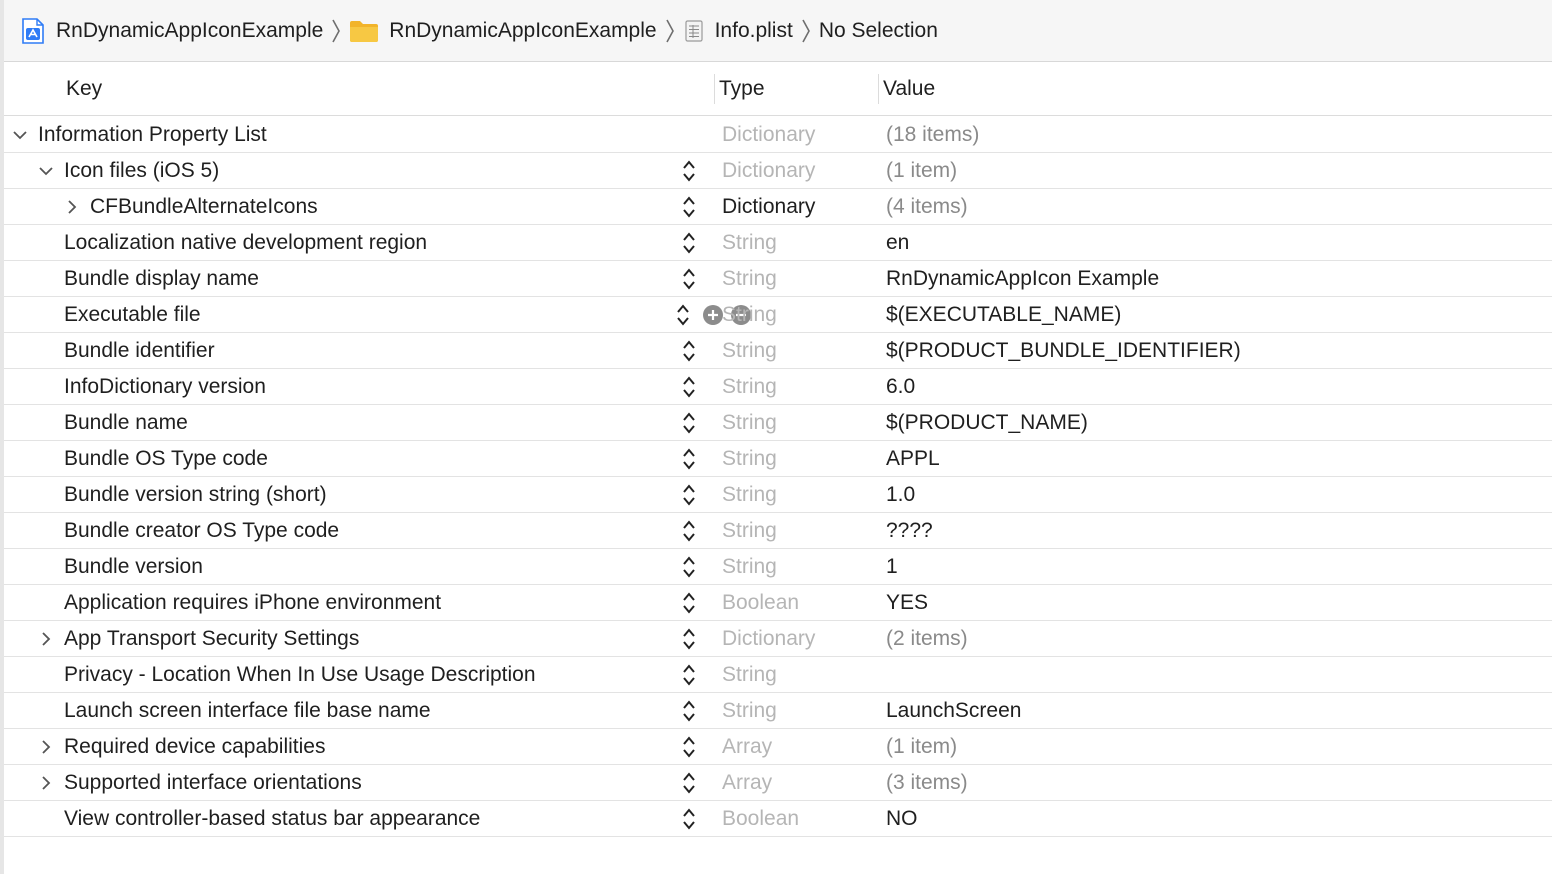 The height and width of the screenshot is (874, 1552). Describe the element at coordinates (907, 602) in the screenshot. I see `row-value: YES` at that location.